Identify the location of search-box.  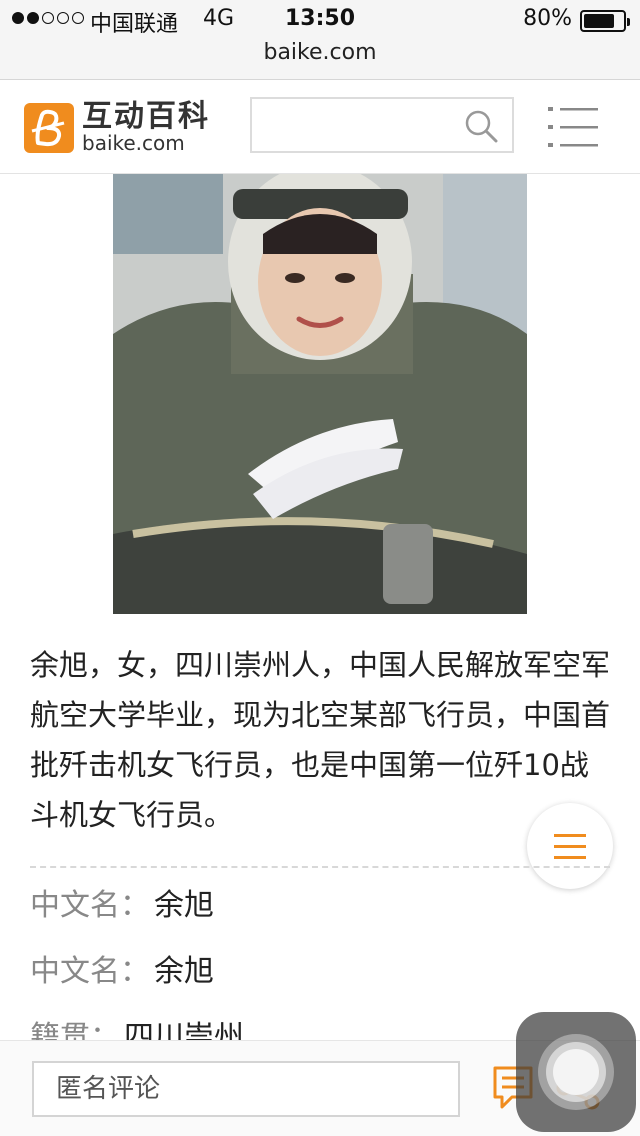
(382, 125).